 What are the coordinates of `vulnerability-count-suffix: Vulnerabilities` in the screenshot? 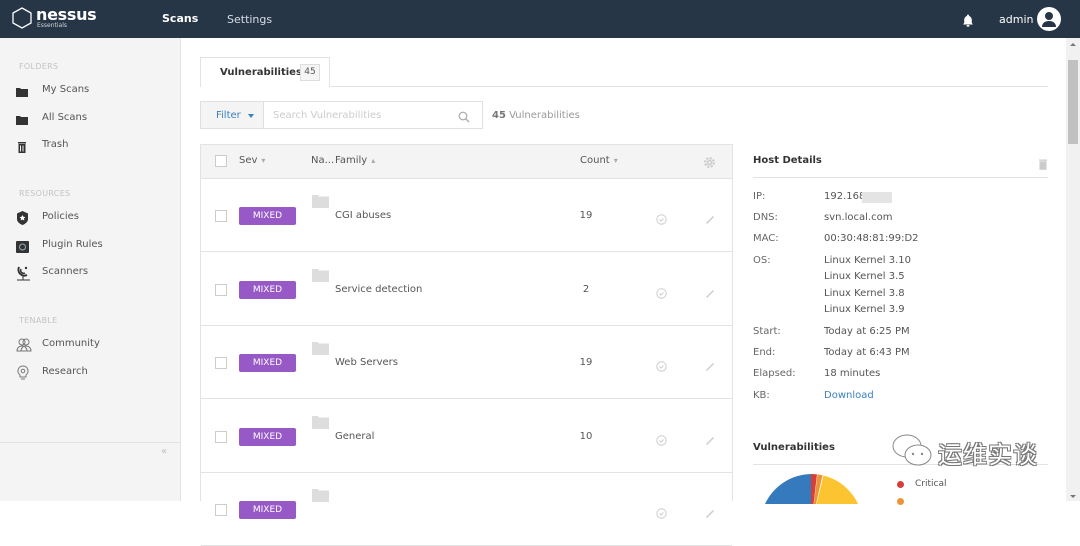 It's located at (542, 115).